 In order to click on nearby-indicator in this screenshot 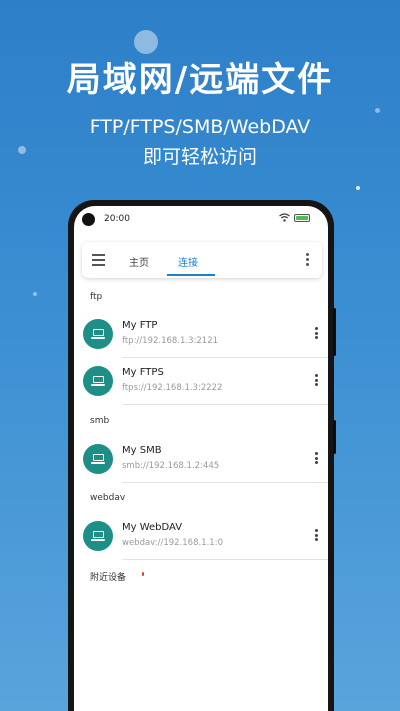, I will do `click(143, 574)`.